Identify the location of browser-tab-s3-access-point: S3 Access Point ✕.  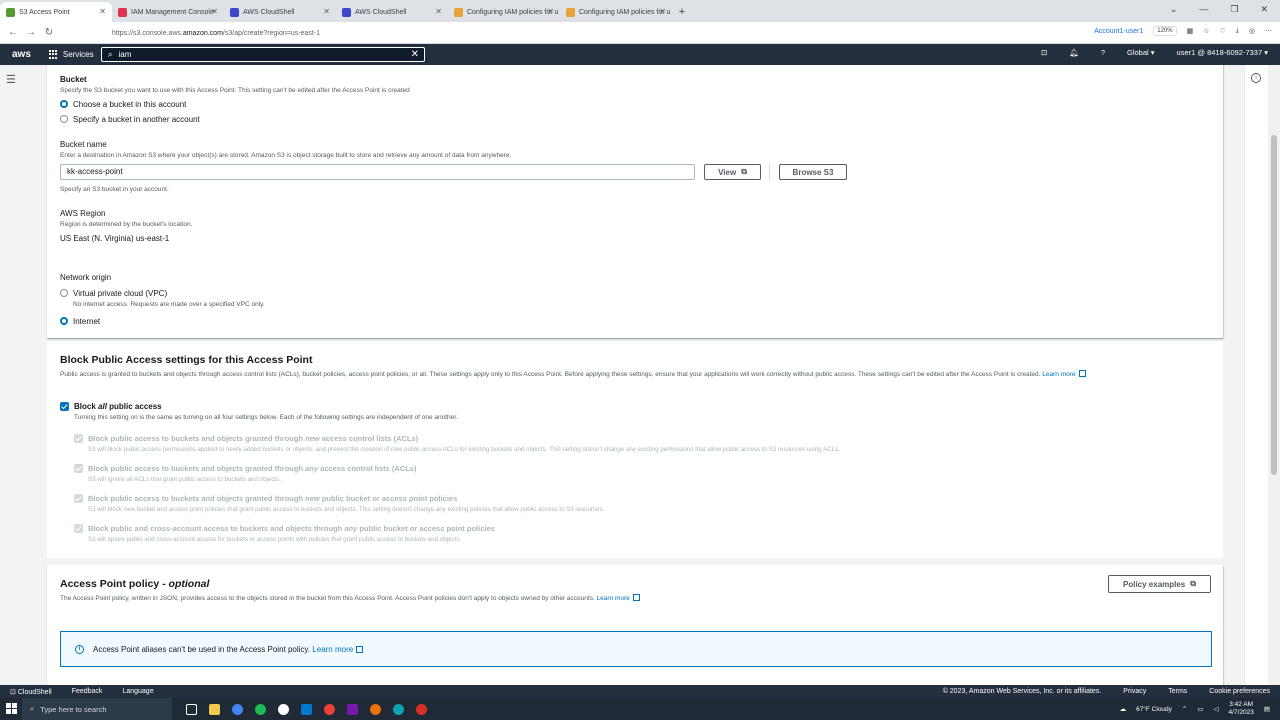
(56, 12).